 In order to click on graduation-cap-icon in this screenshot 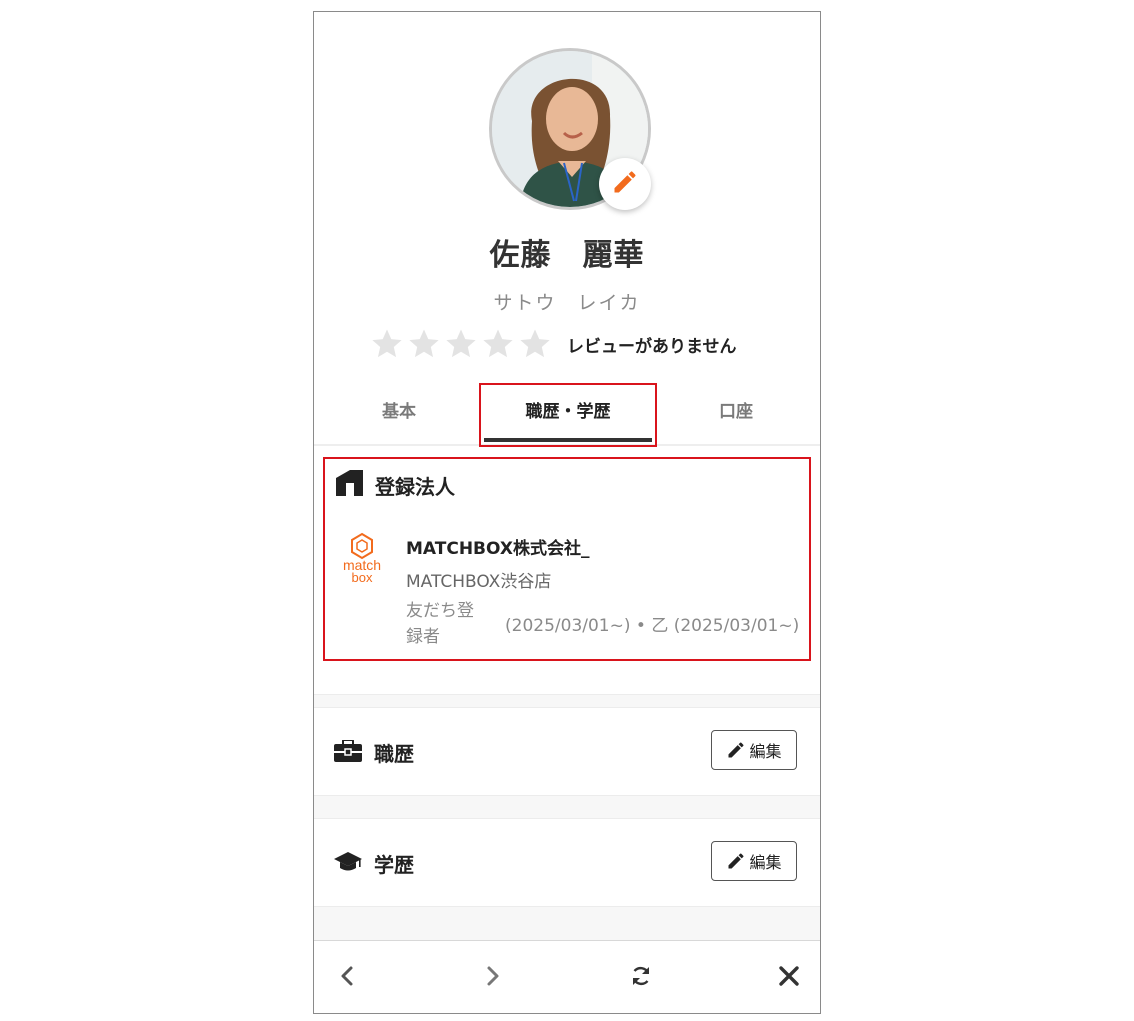, I will do `click(348, 864)`.